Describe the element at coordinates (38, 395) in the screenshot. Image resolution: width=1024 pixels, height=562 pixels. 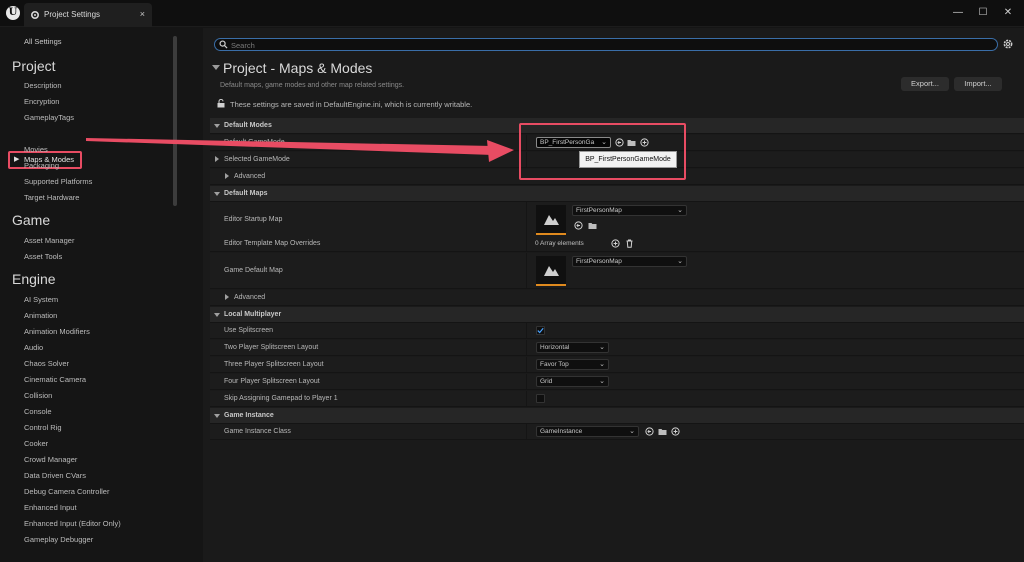
I see `sidebar-item-collision: Collision` at that location.